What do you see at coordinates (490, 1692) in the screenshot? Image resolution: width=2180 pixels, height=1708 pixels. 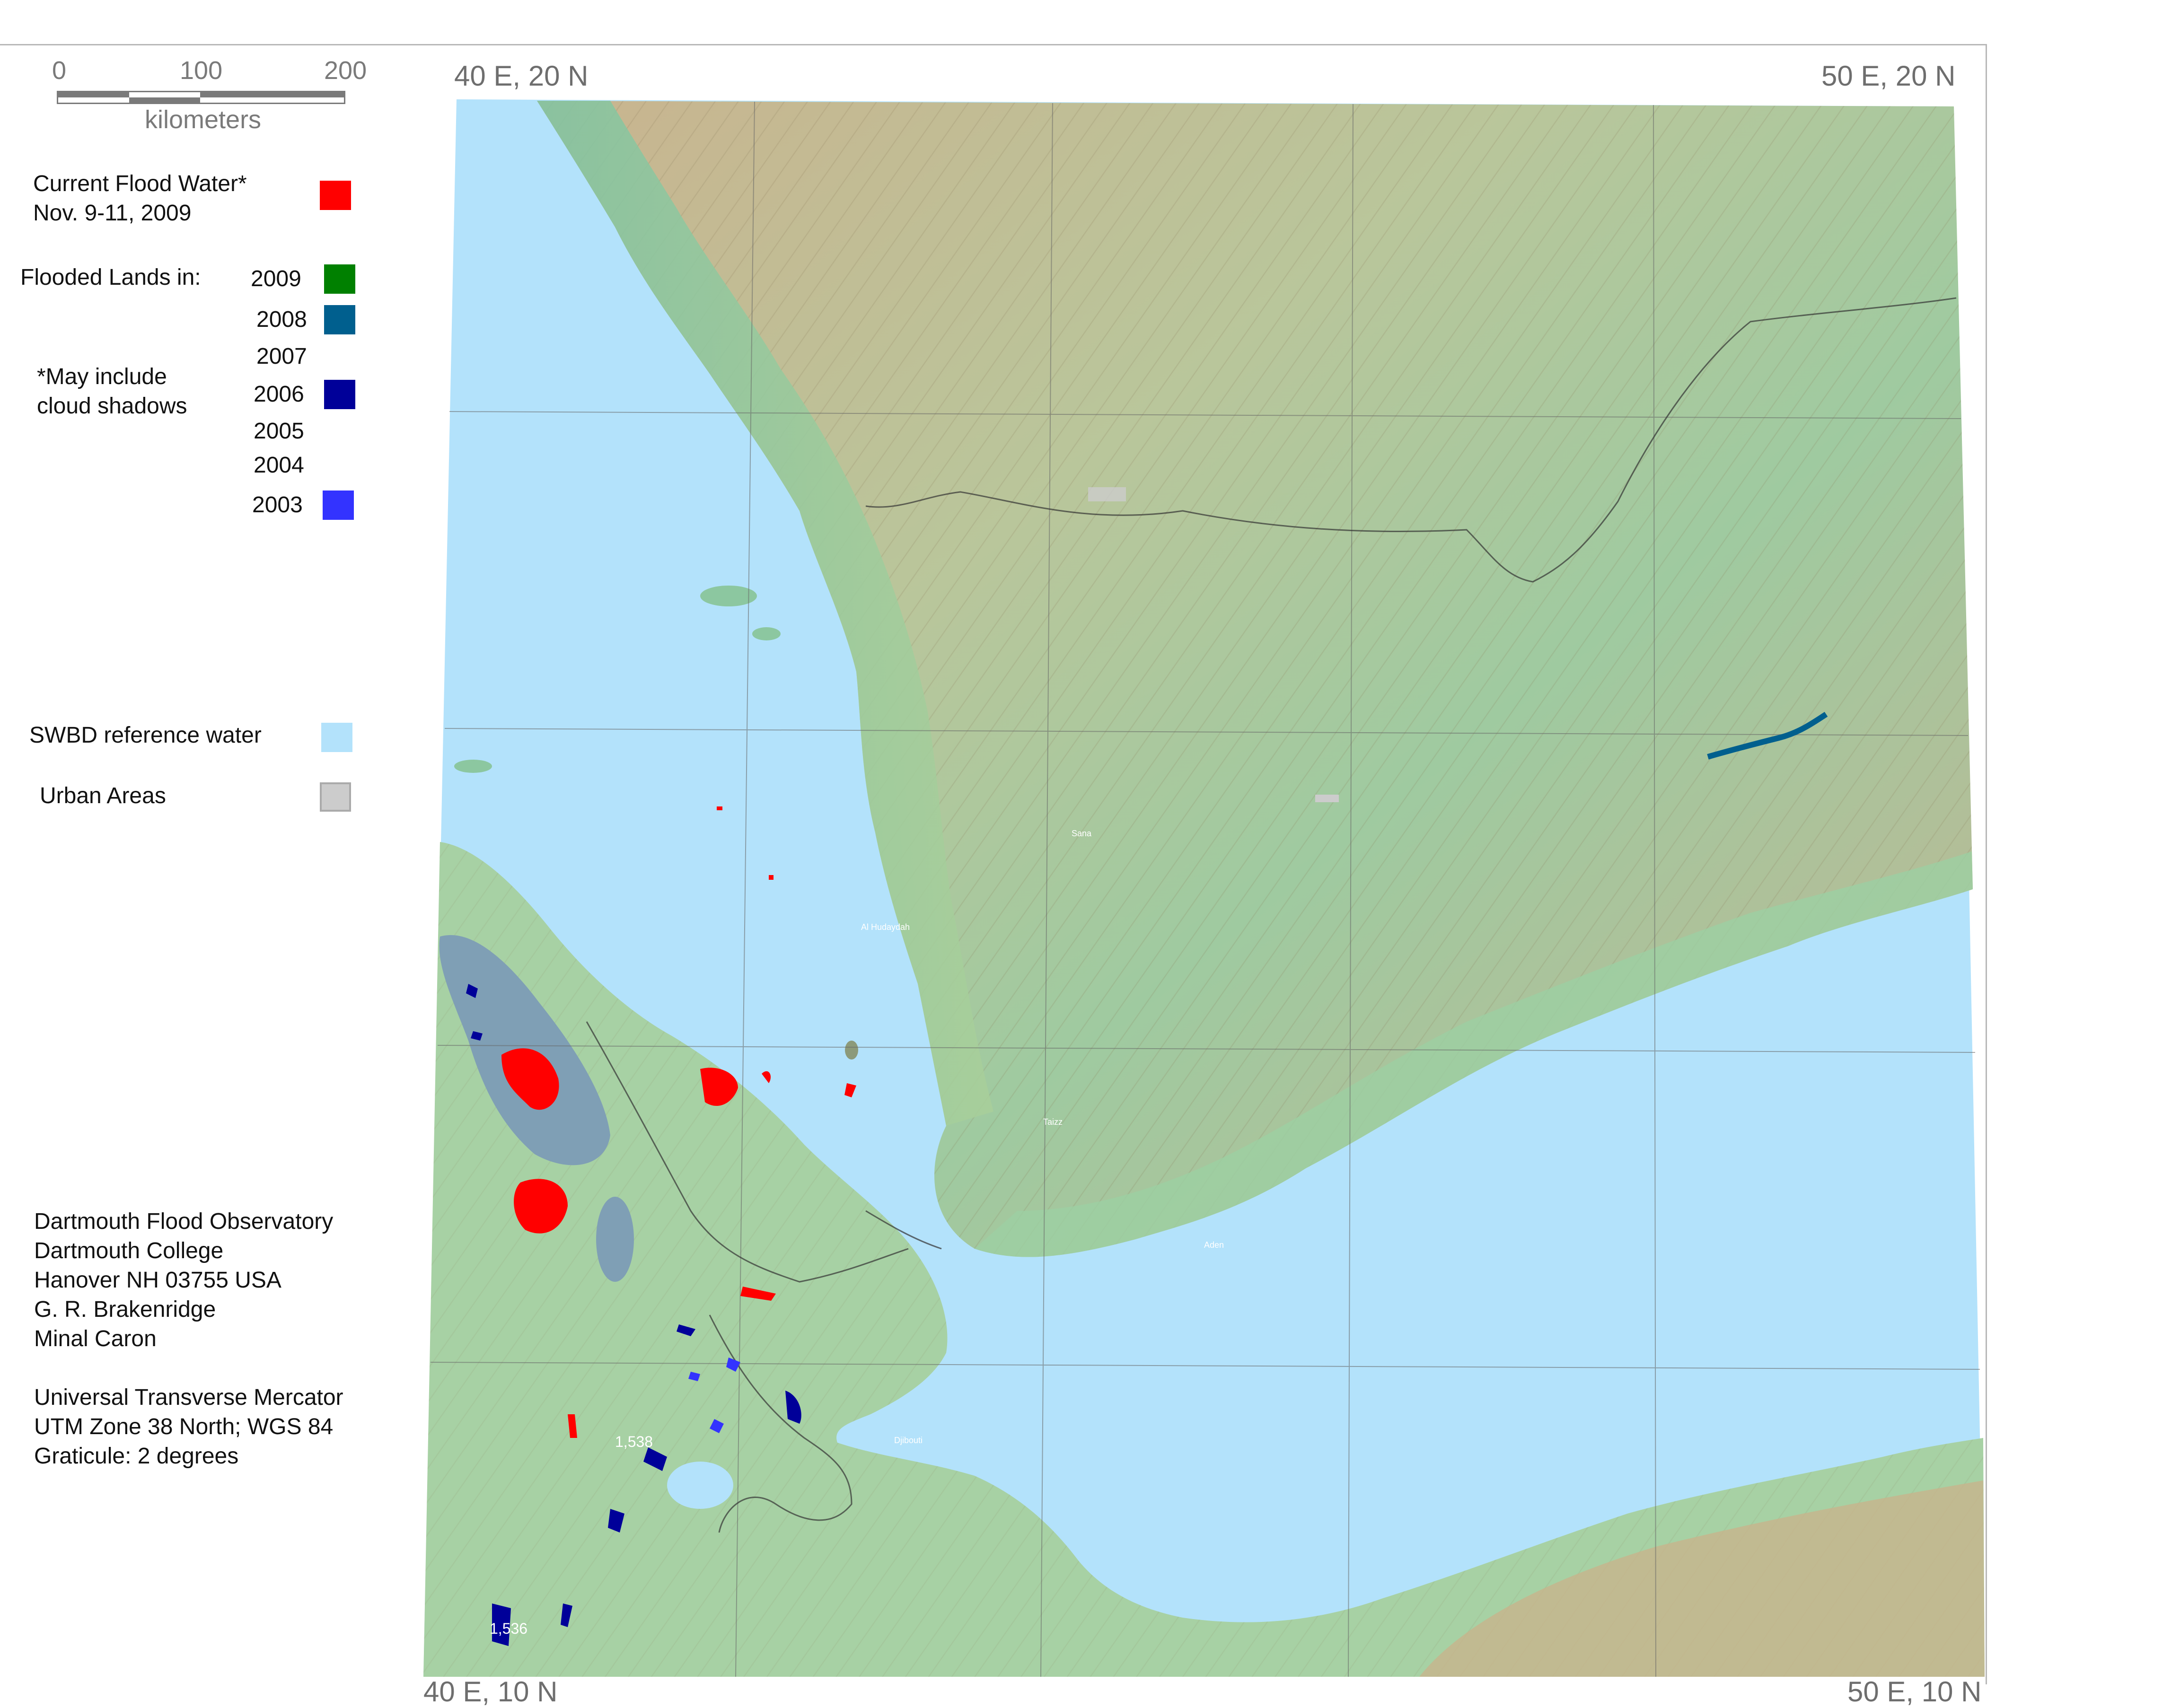 I see `corner-label-sw: 40 E, 10 N` at bounding box center [490, 1692].